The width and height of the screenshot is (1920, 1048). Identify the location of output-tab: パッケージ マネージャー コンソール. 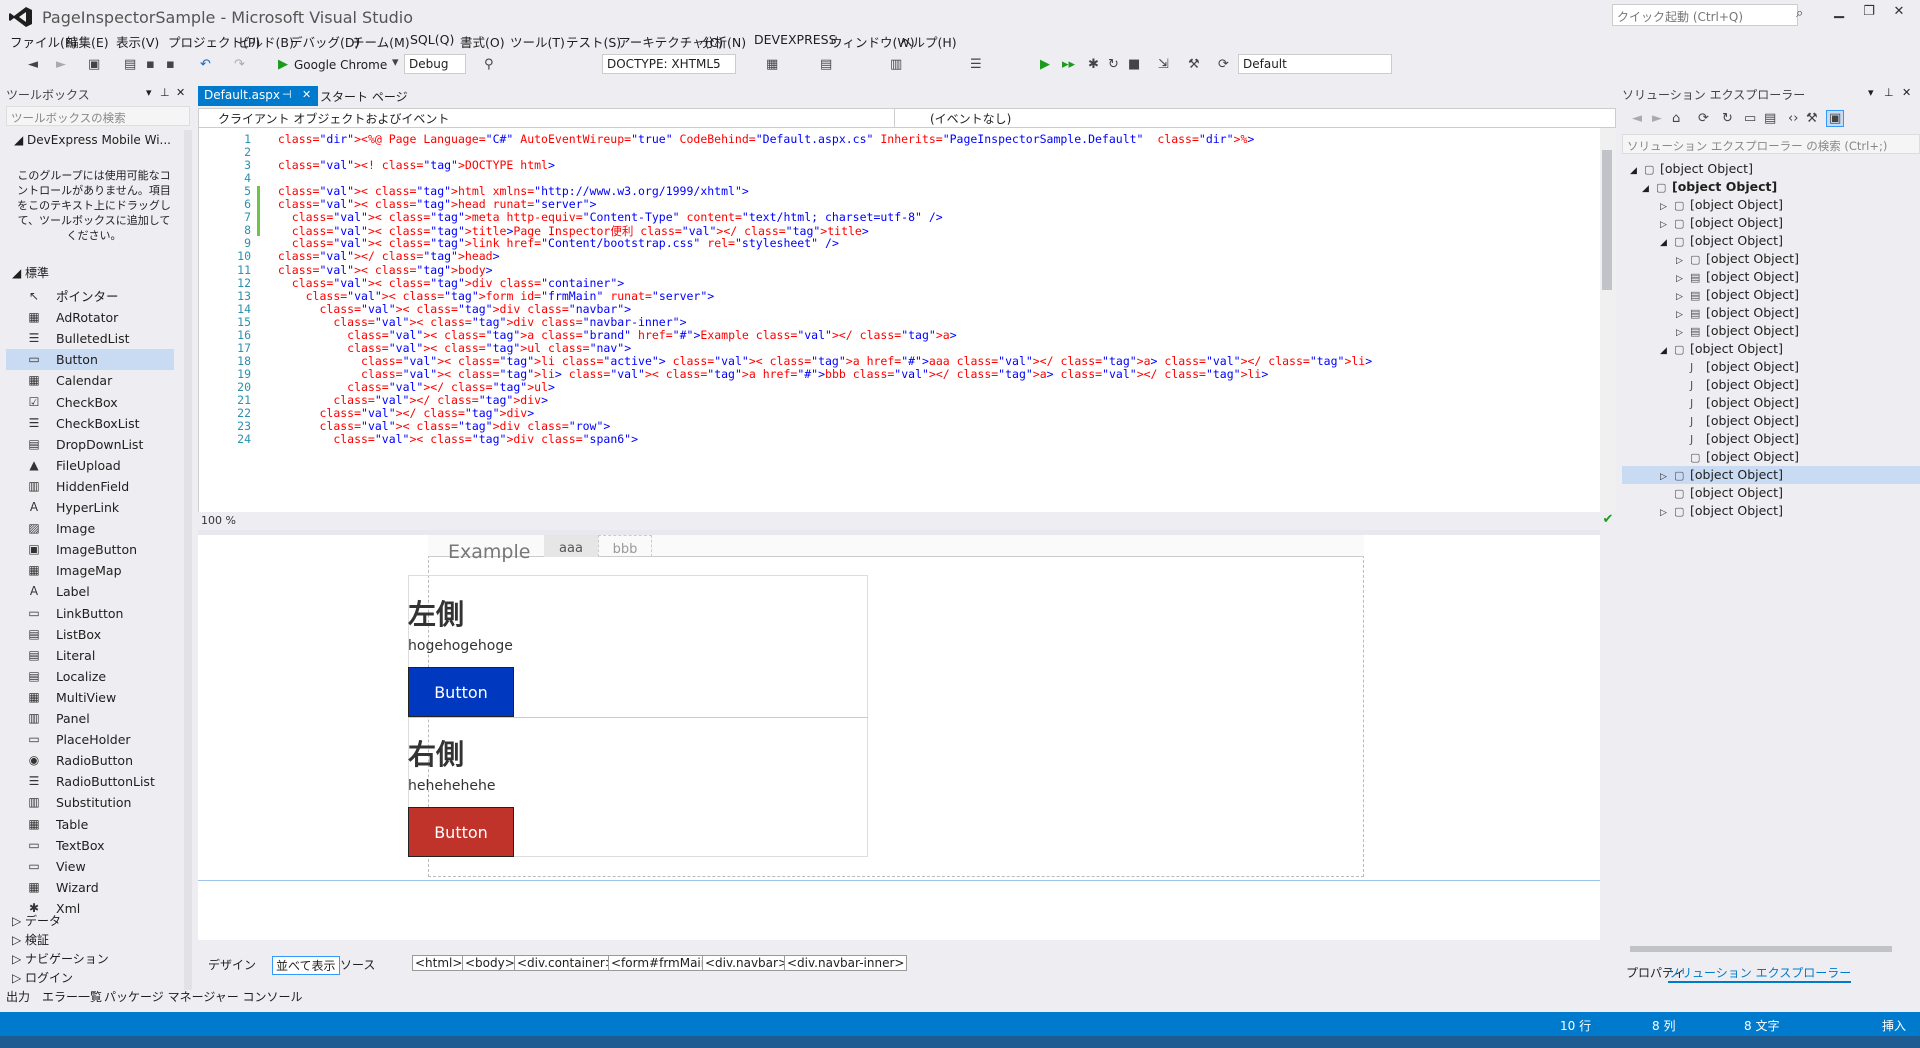
(203, 996).